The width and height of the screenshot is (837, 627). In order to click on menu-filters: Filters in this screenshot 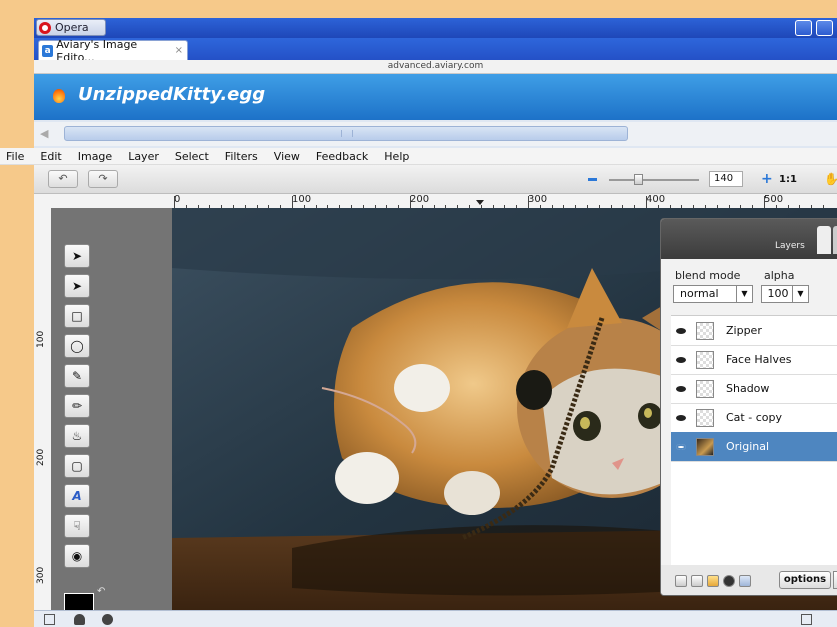, I will do `click(241, 156)`.